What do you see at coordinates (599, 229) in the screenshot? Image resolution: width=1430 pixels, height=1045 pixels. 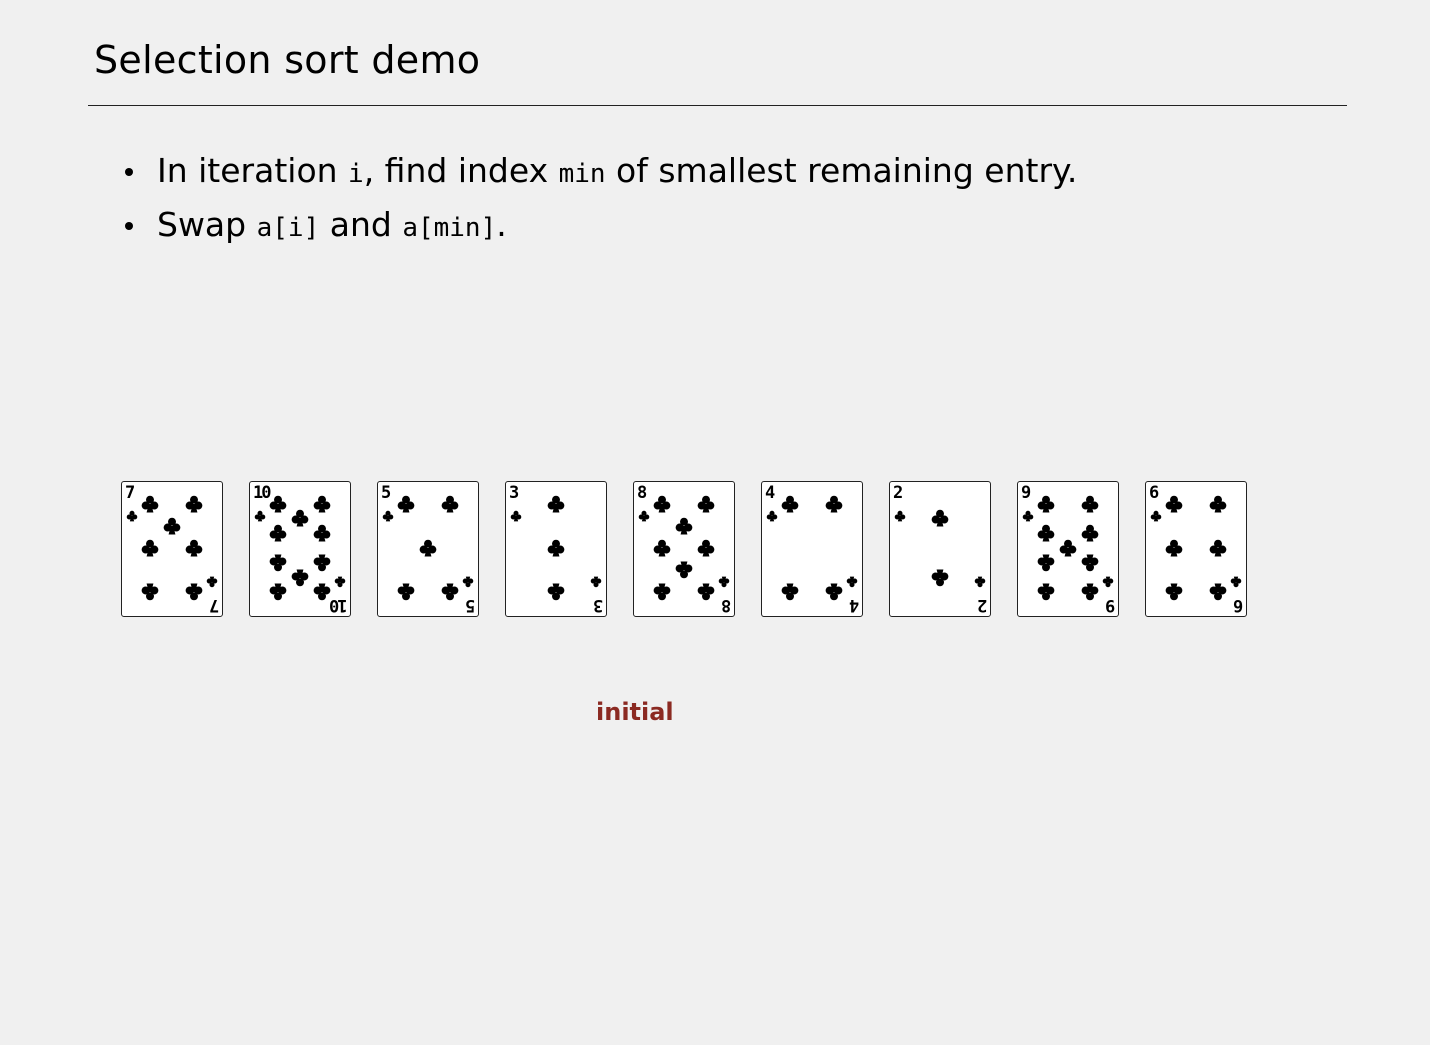 I see `bullet-item: Swap a[i] and a[min].` at bounding box center [599, 229].